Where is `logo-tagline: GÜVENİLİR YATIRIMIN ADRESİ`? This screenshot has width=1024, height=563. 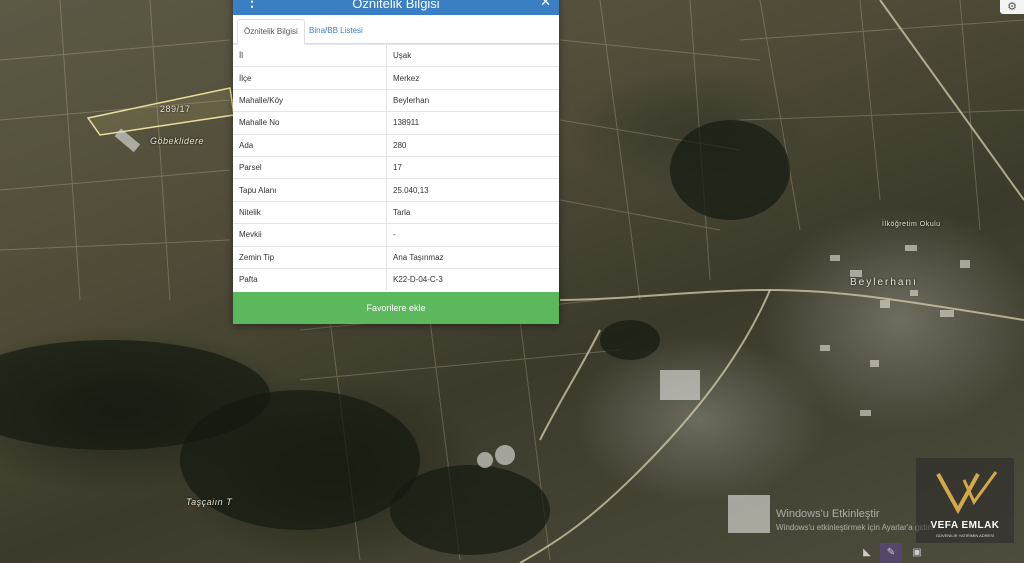 logo-tagline: GÜVENİLİR YATIRIMIN ADRESİ is located at coordinates (964, 535).